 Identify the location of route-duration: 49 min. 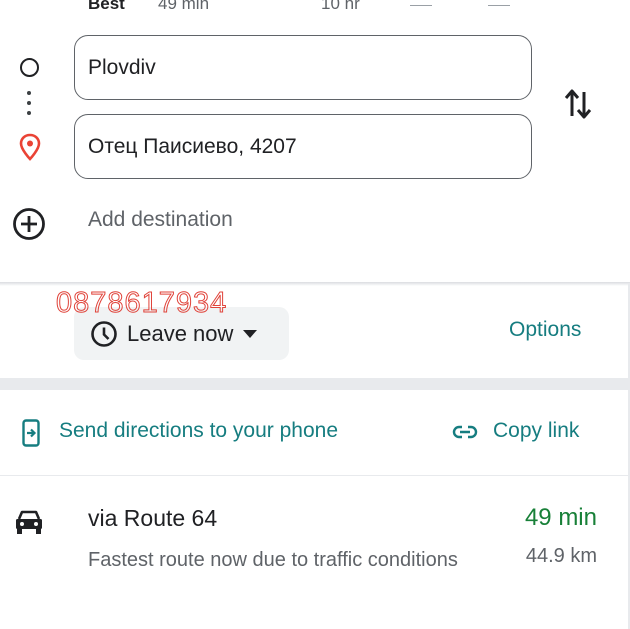
(560, 517).